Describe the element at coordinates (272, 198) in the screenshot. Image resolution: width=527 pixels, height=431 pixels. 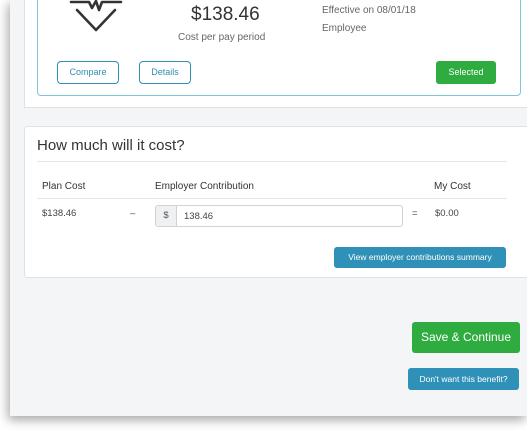
I see `header-divider` at that location.